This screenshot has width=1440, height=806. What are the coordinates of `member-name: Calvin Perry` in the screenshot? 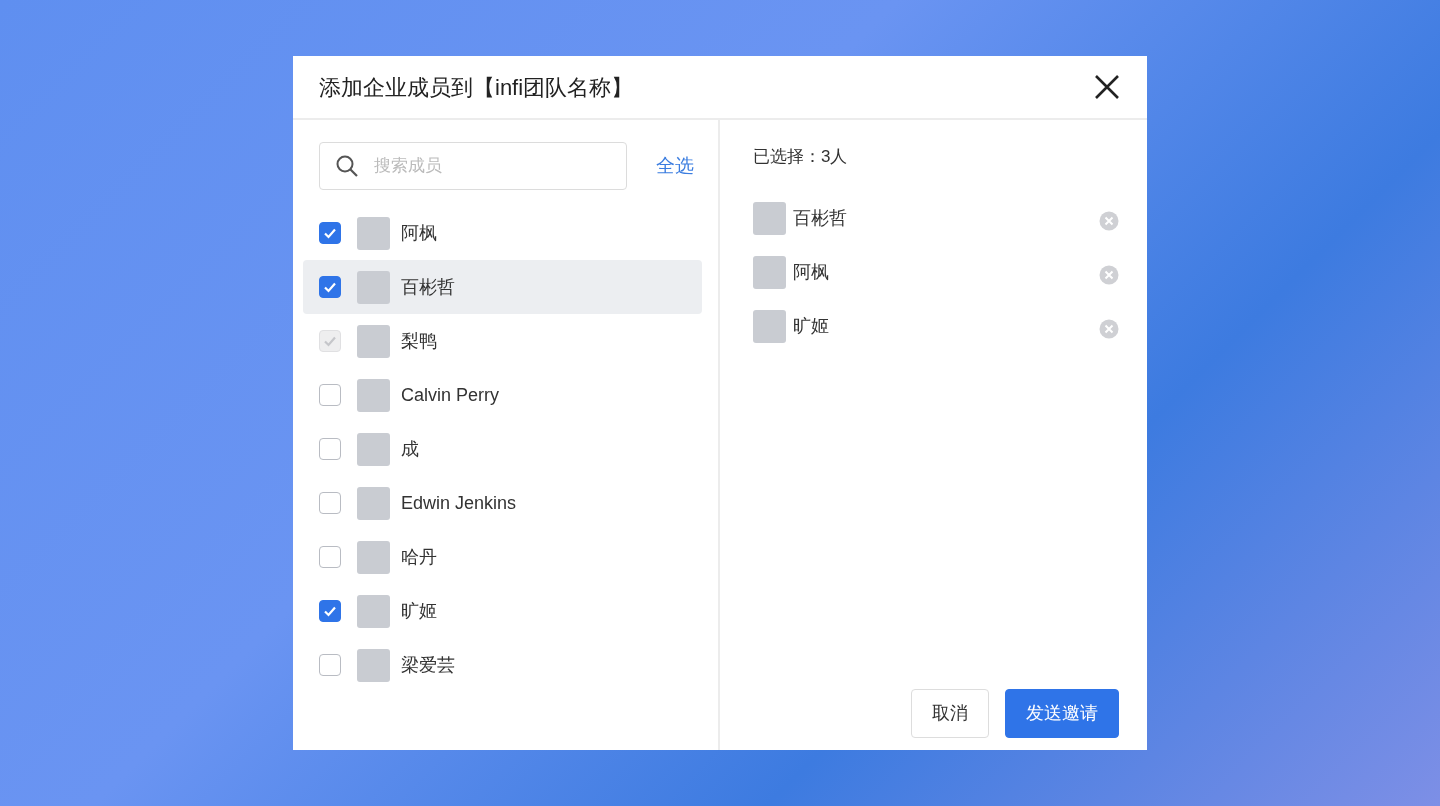 It's located at (450, 395).